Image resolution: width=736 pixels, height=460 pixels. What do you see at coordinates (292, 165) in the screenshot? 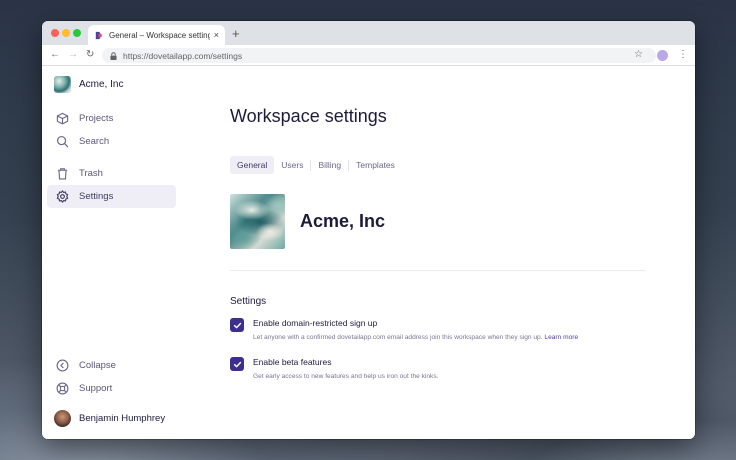
I see `tab-users: Users` at bounding box center [292, 165].